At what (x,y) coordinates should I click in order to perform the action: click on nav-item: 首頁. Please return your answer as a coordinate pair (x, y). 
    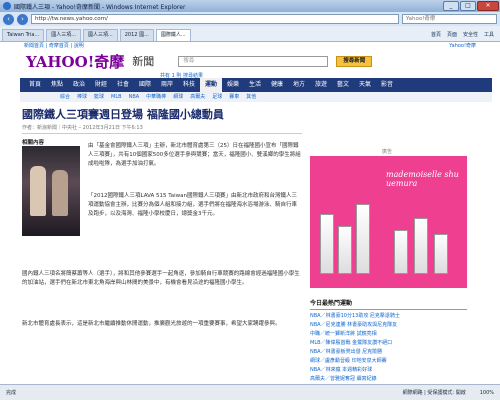
    Looking at the image, I should click on (35, 85).